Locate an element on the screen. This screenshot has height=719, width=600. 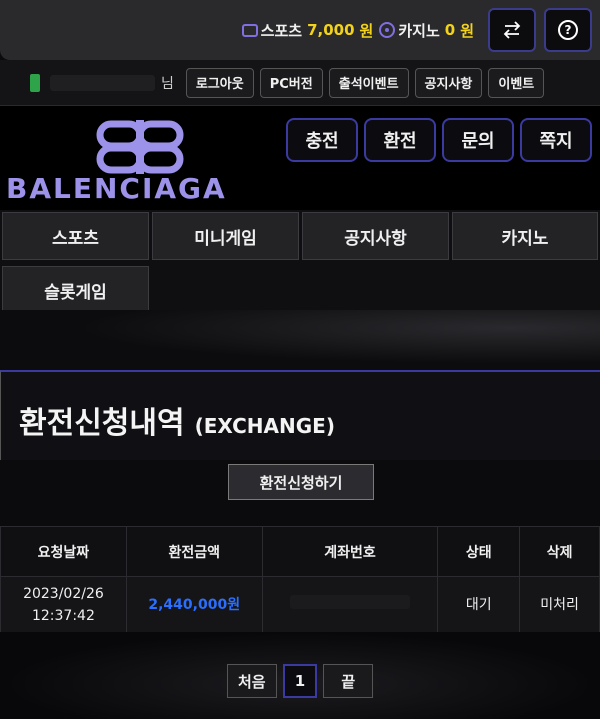
col-delete: 삭제 is located at coordinates (559, 551).